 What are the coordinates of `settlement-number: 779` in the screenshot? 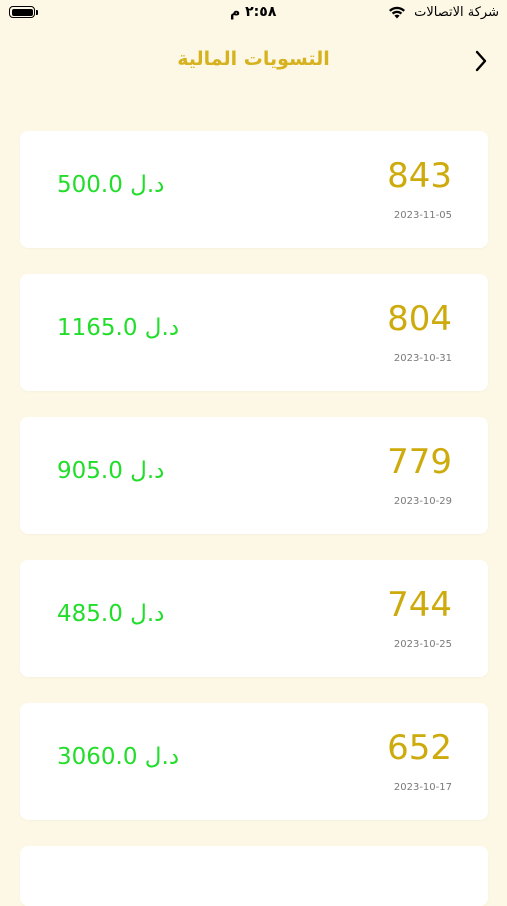 It's located at (419, 462).